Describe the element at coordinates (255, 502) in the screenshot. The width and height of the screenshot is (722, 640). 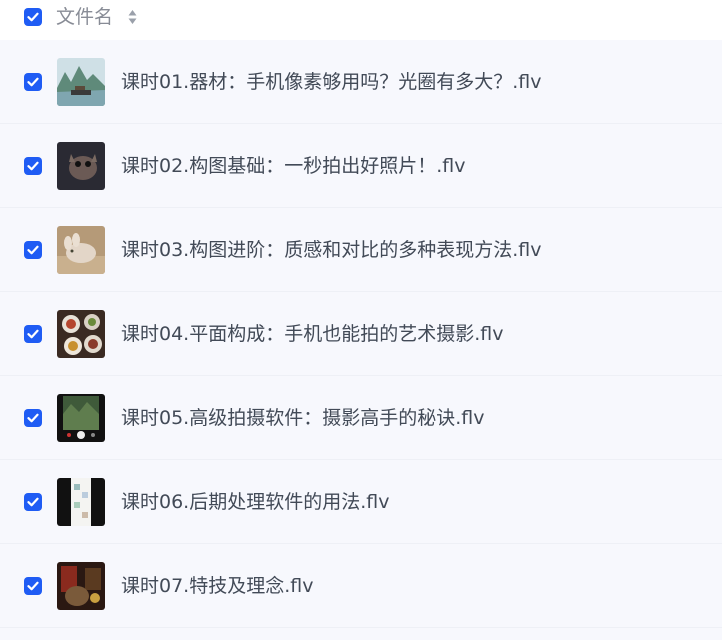
I see `file-name: 课时06.后期处理软件的用法.flv` at that location.